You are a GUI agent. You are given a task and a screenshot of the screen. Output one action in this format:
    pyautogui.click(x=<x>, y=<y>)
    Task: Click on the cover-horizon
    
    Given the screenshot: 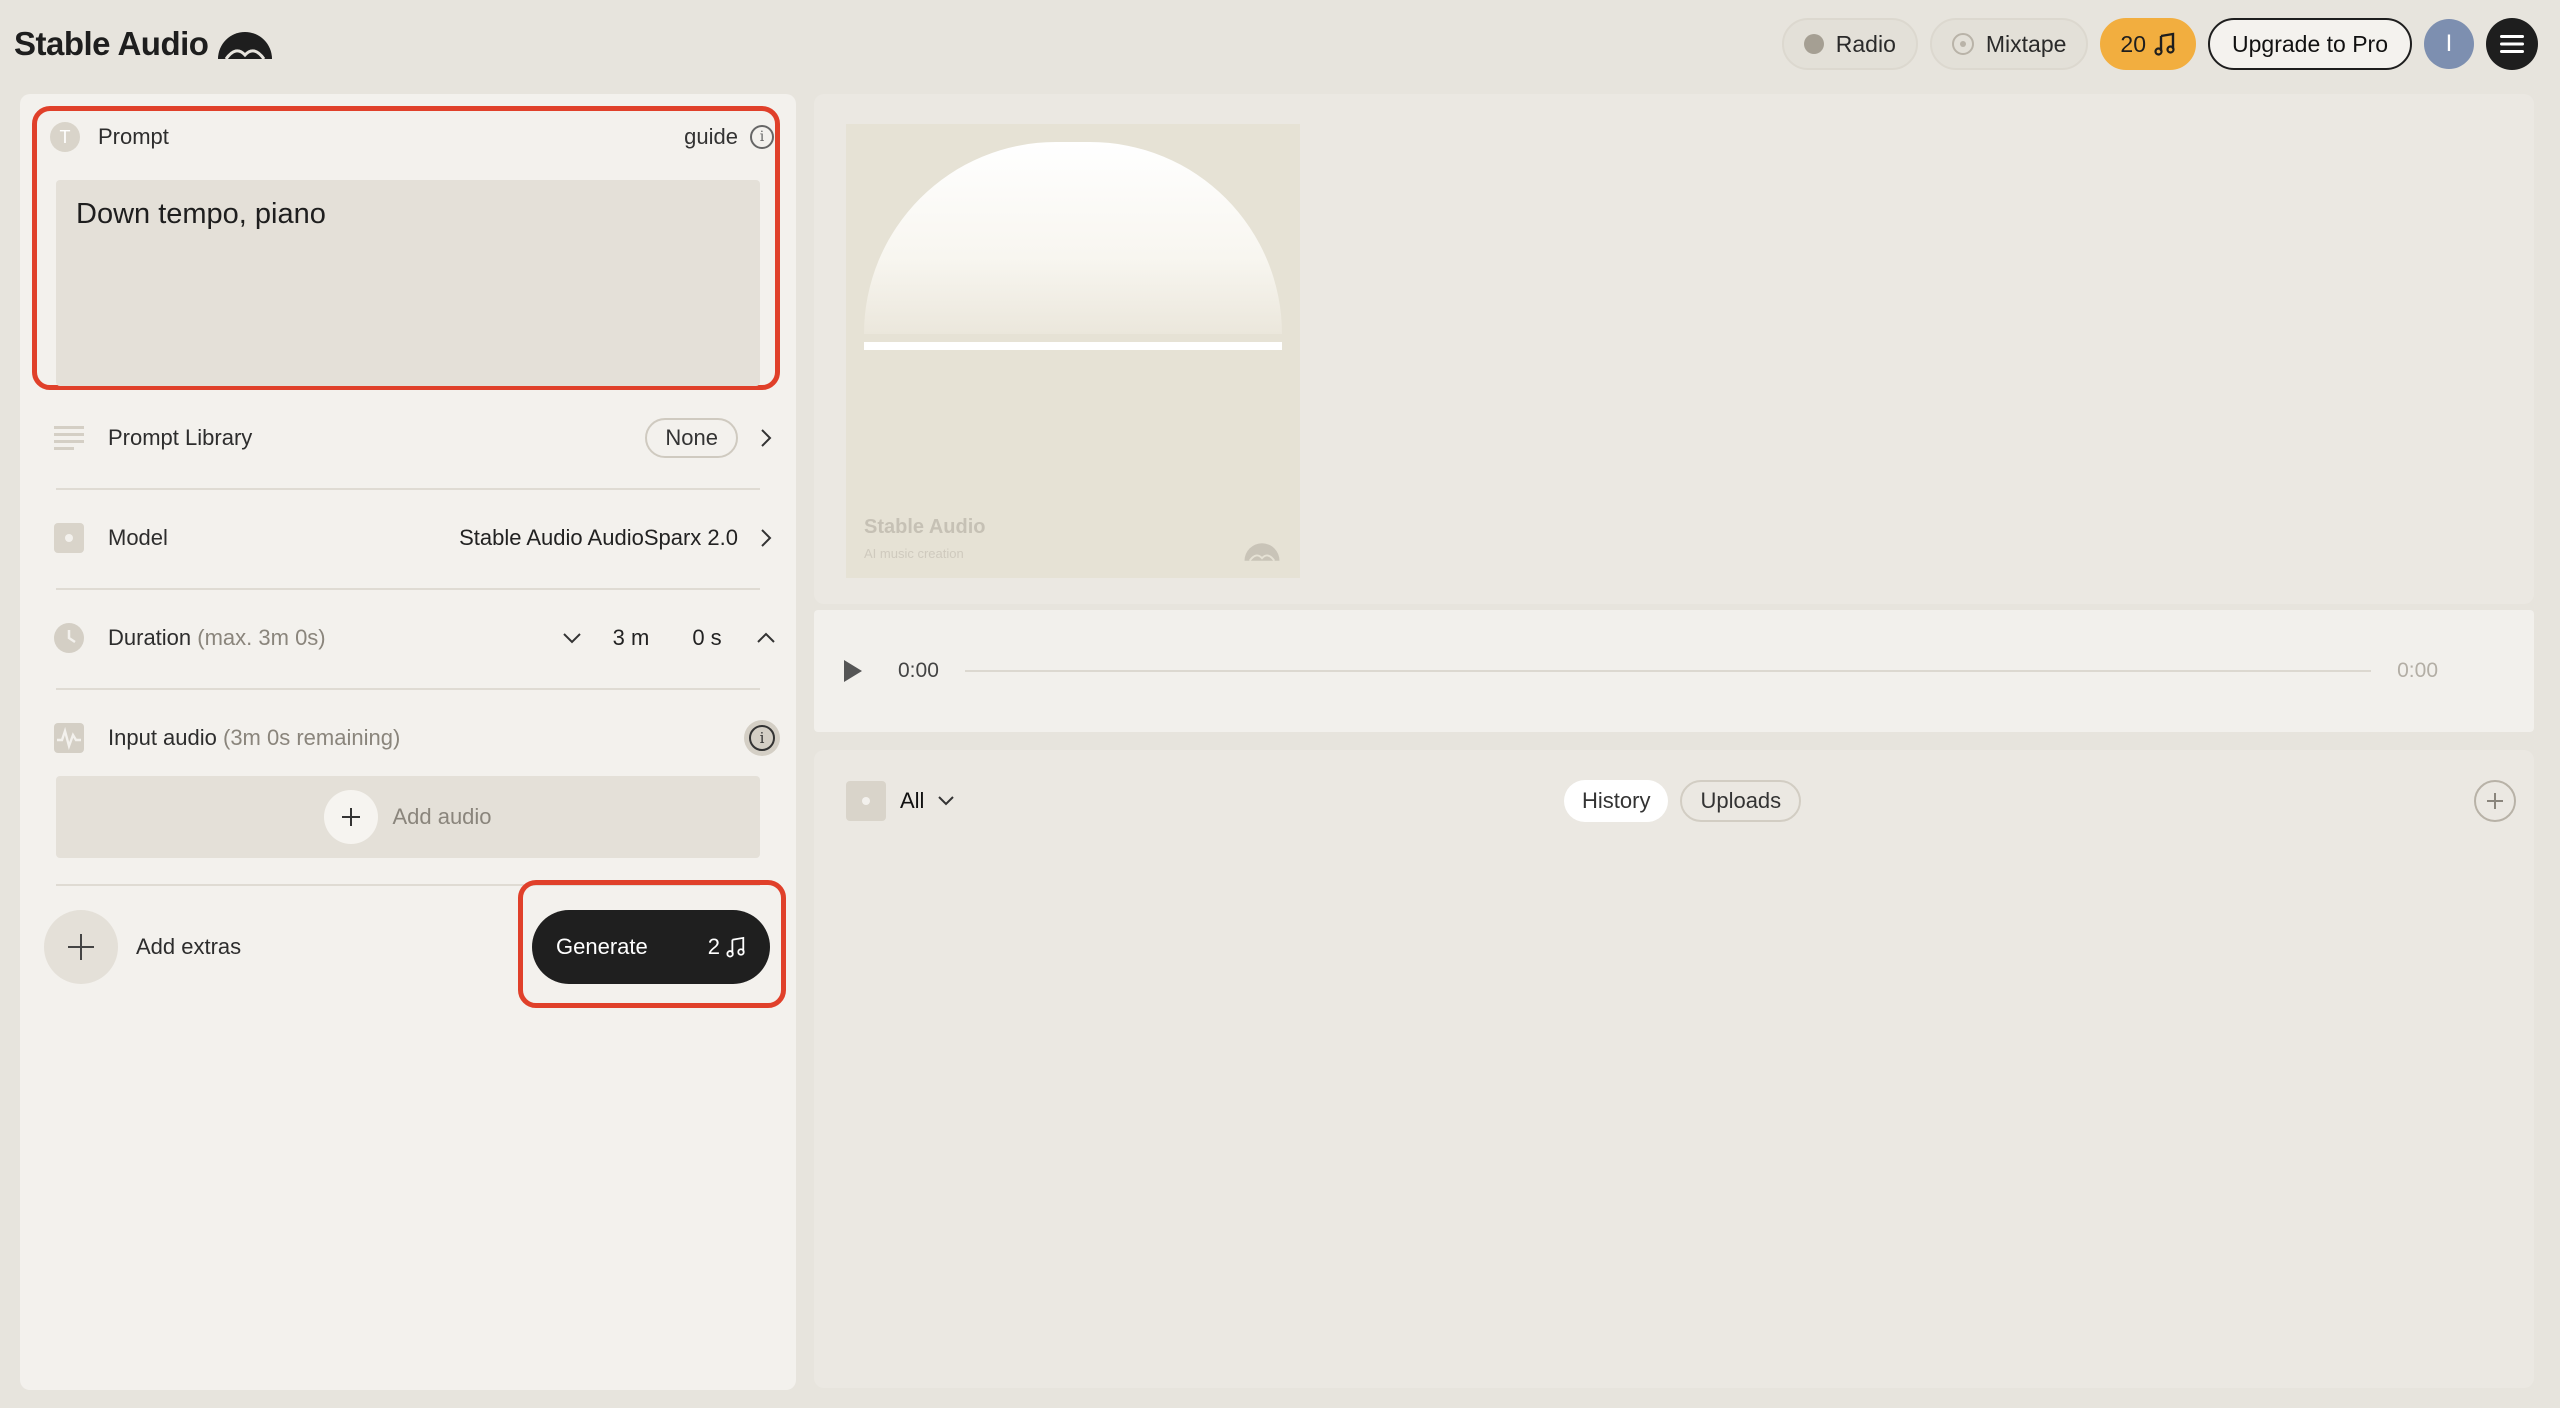 What is the action you would take?
    pyautogui.click(x=1073, y=346)
    